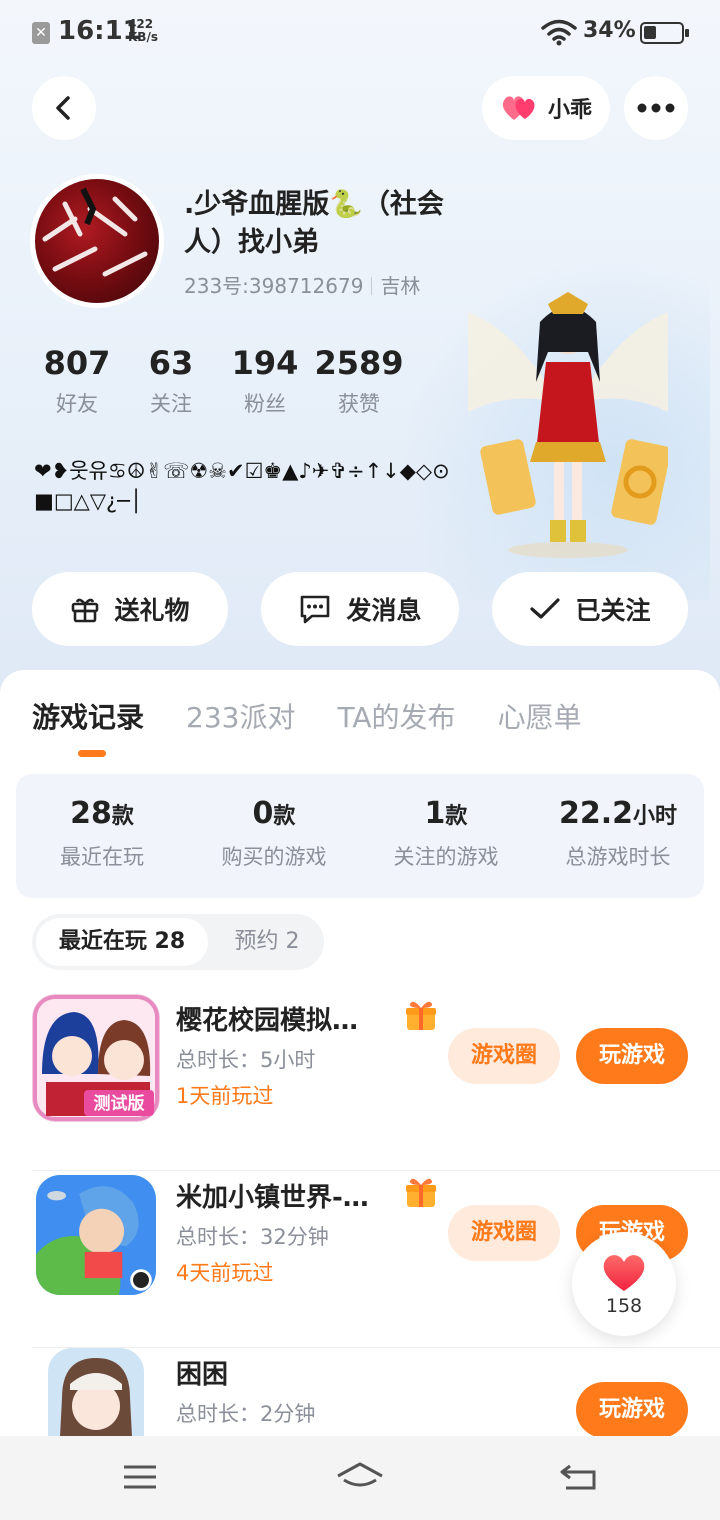 The height and width of the screenshot is (1520, 720). Describe the element at coordinates (273, 286) in the screenshot. I see `uid-text: 233号:398712679` at that location.